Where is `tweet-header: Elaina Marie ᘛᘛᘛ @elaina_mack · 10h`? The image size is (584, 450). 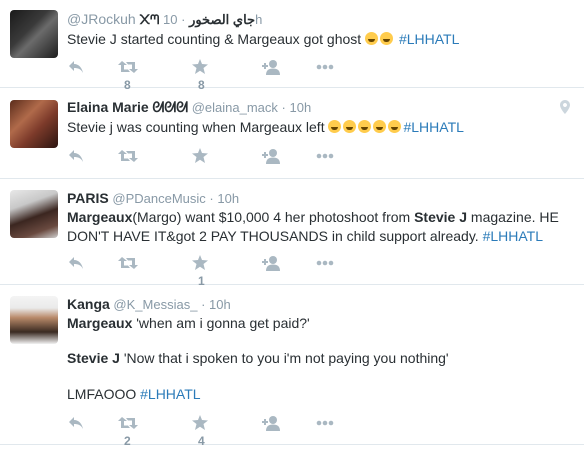
tweet-header: Elaina Marie ᘛᘛᘛ @elaina_mack · 10h is located at coordinates (189, 107).